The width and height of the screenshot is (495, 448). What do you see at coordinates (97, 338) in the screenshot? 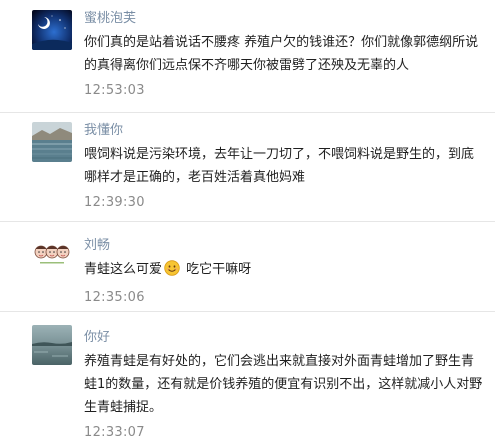
I see `comment-username: 你好` at bounding box center [97, 338].